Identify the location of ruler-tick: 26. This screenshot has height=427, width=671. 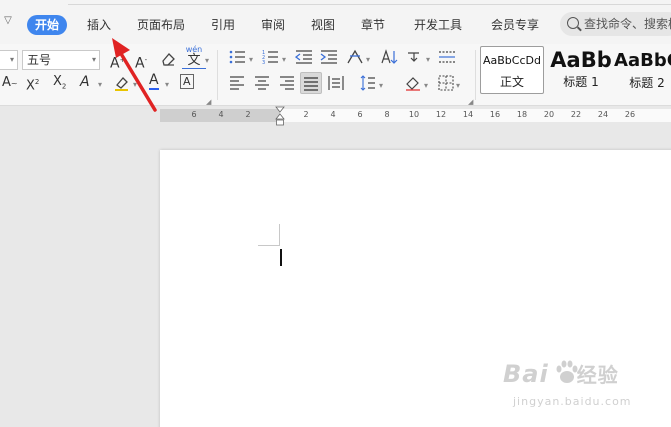
(630, 114).